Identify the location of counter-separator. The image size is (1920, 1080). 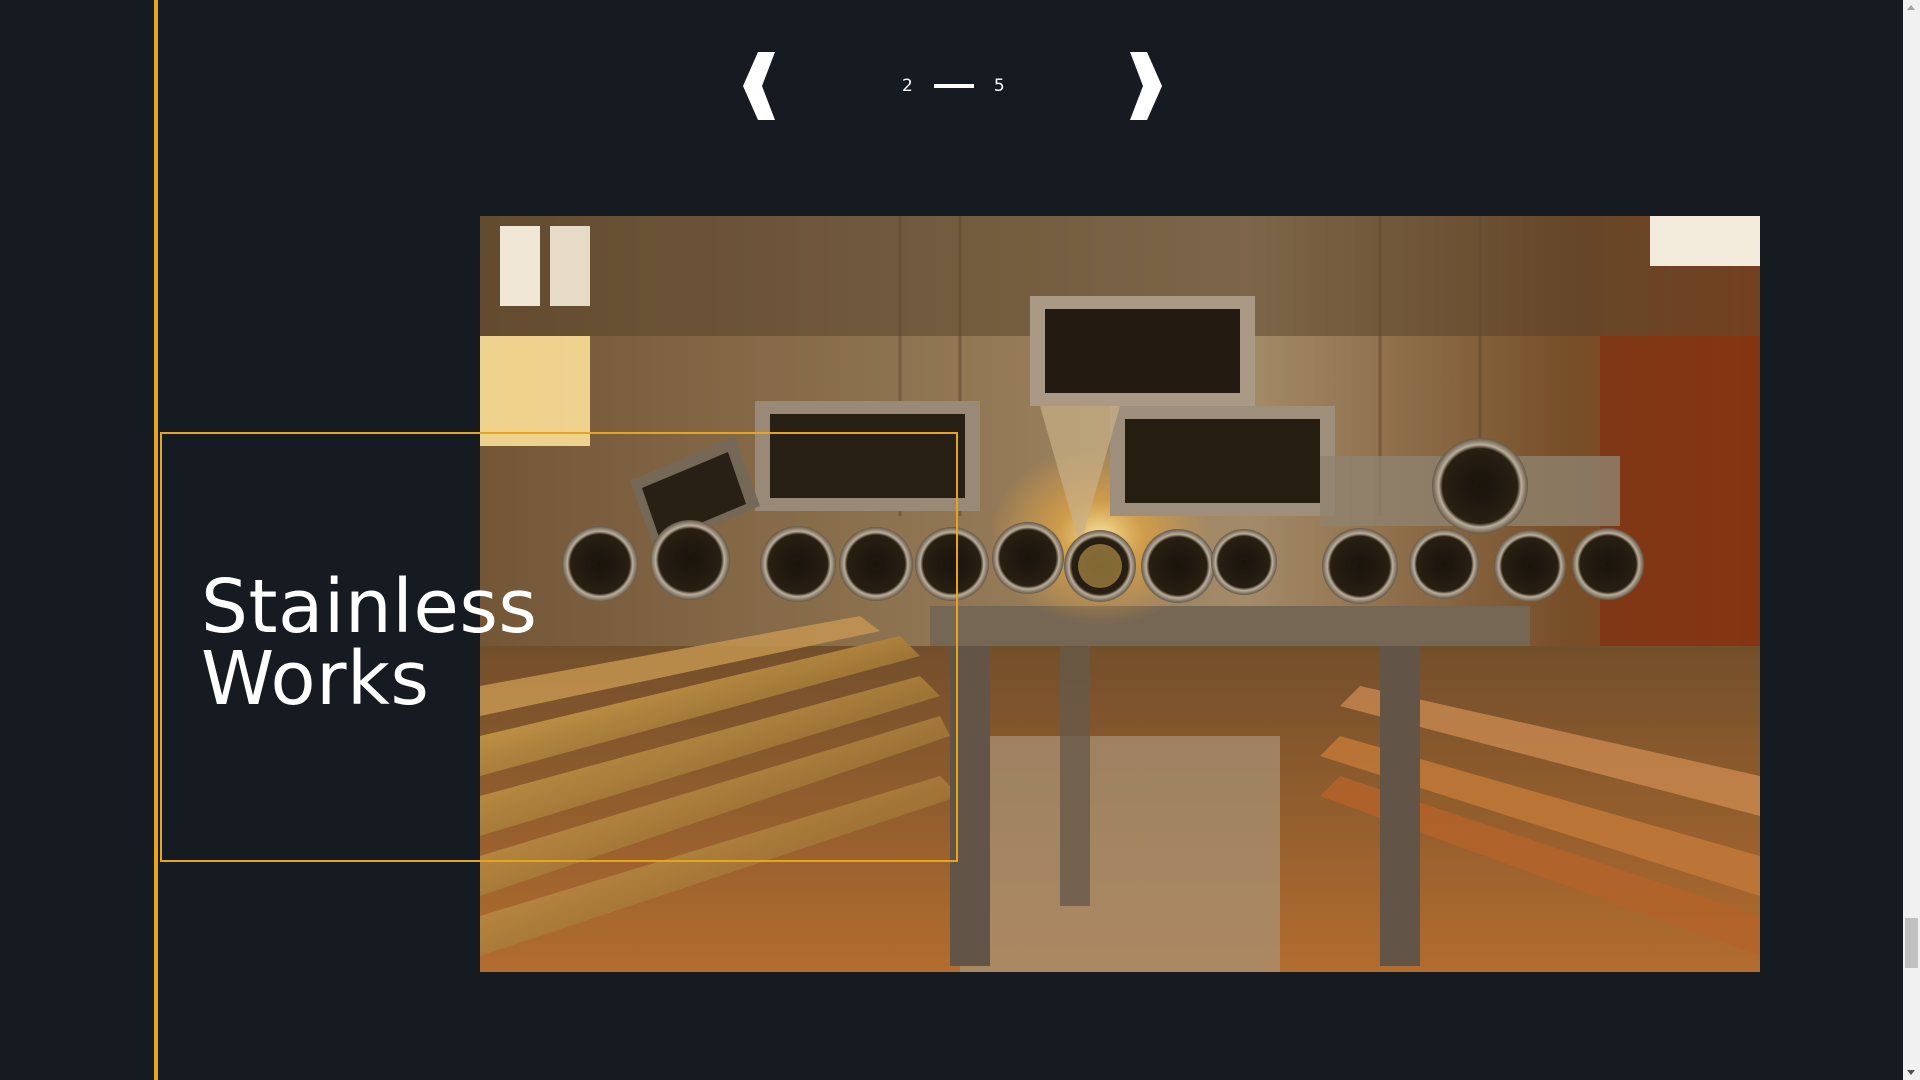
(953, 86).